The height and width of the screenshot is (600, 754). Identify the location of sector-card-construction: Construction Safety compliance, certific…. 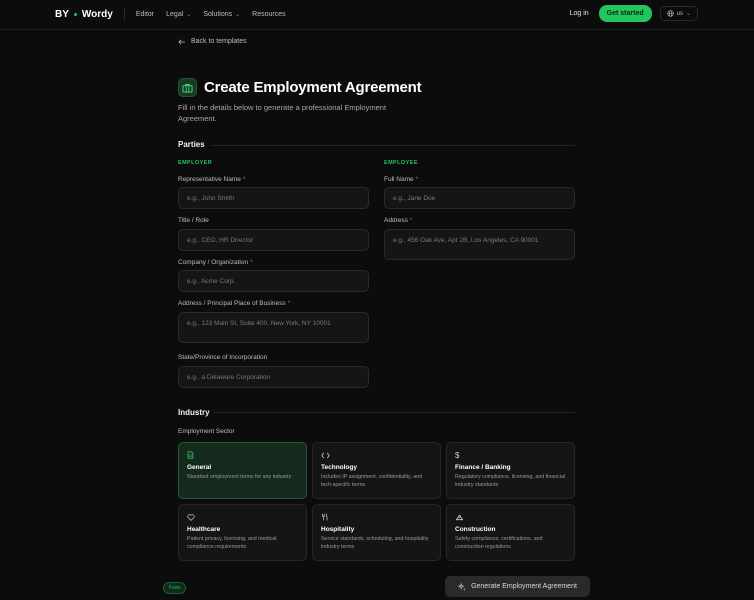
(510, 532).